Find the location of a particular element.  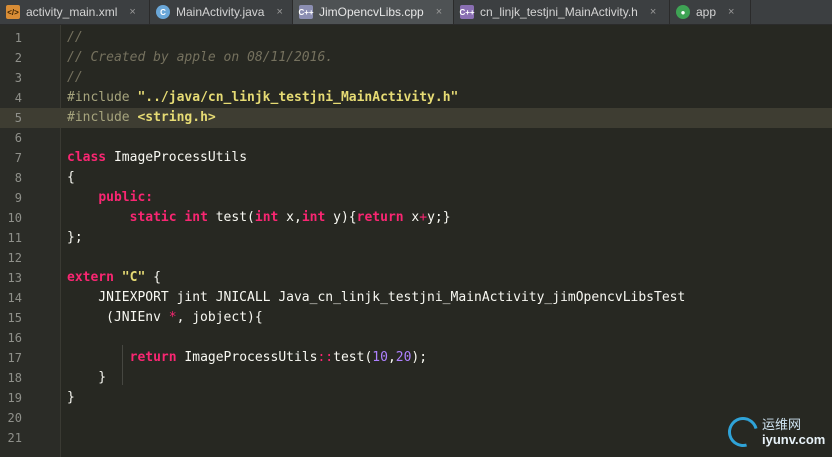

site-watermark: 运维网 iyunv.com is located at coordinates (775, 432).